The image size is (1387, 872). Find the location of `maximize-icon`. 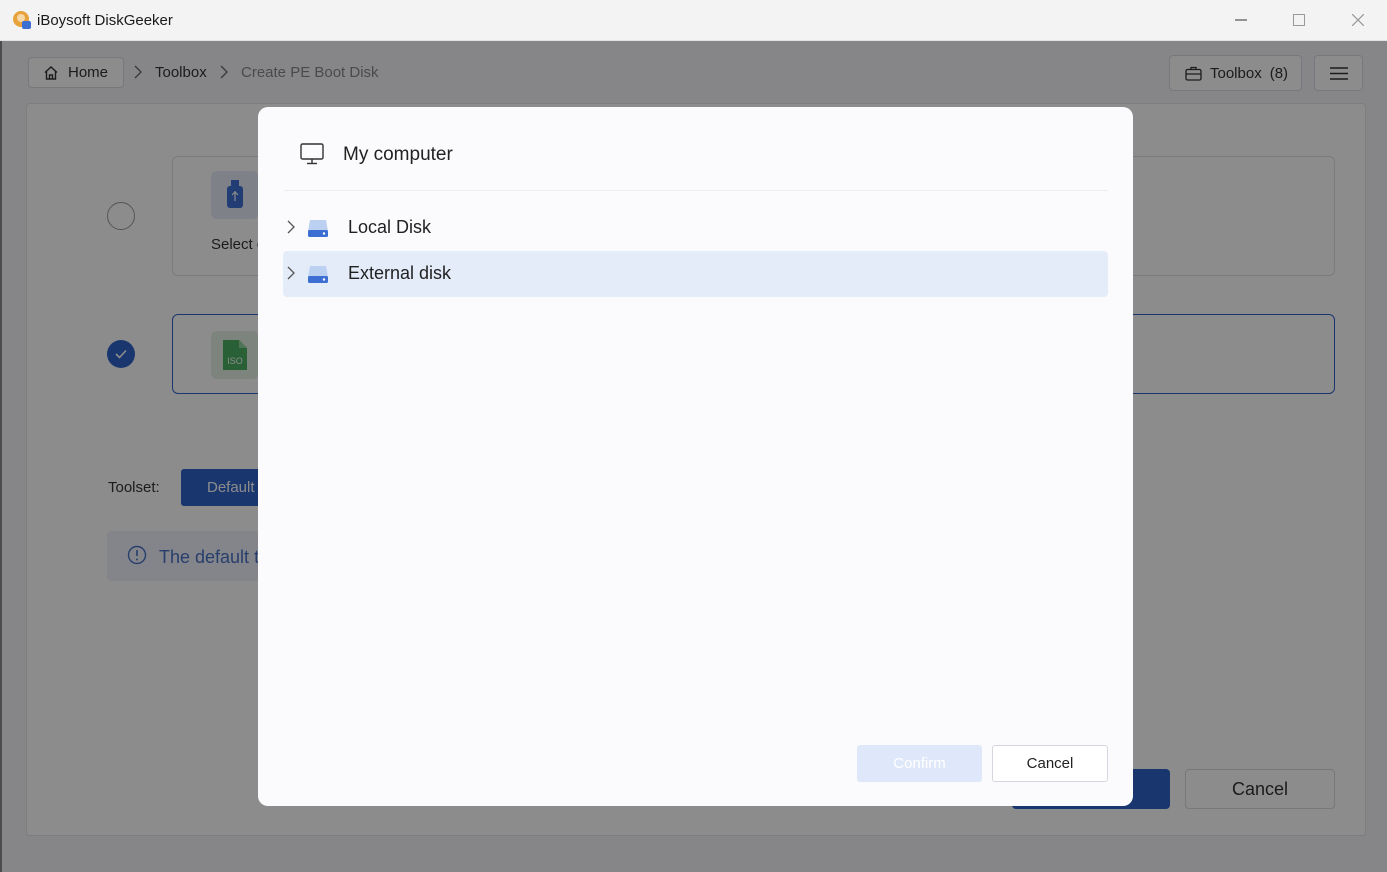

maximize-icon is located at coordinates (1299, 20).